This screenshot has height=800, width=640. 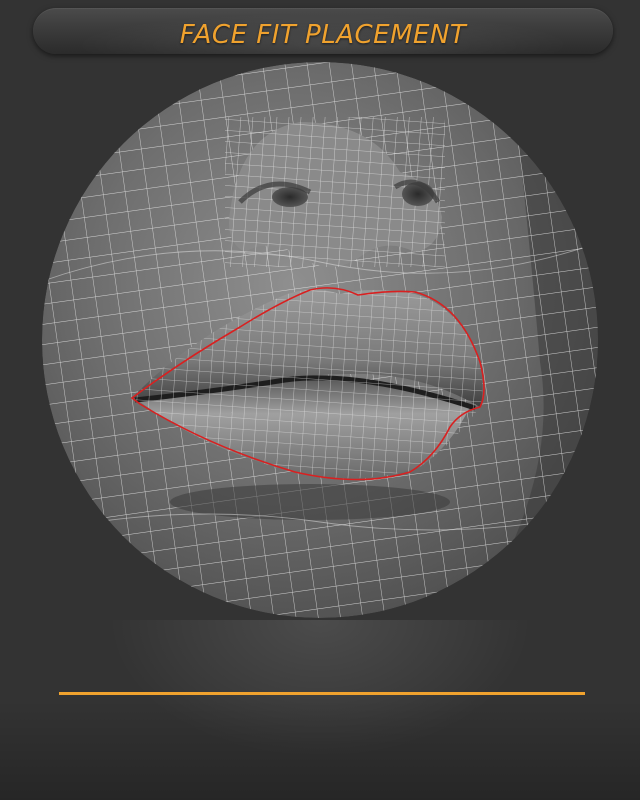 I want to click on title-bar: FACE FIT PLACEMENT, so click(x=323, y=31).